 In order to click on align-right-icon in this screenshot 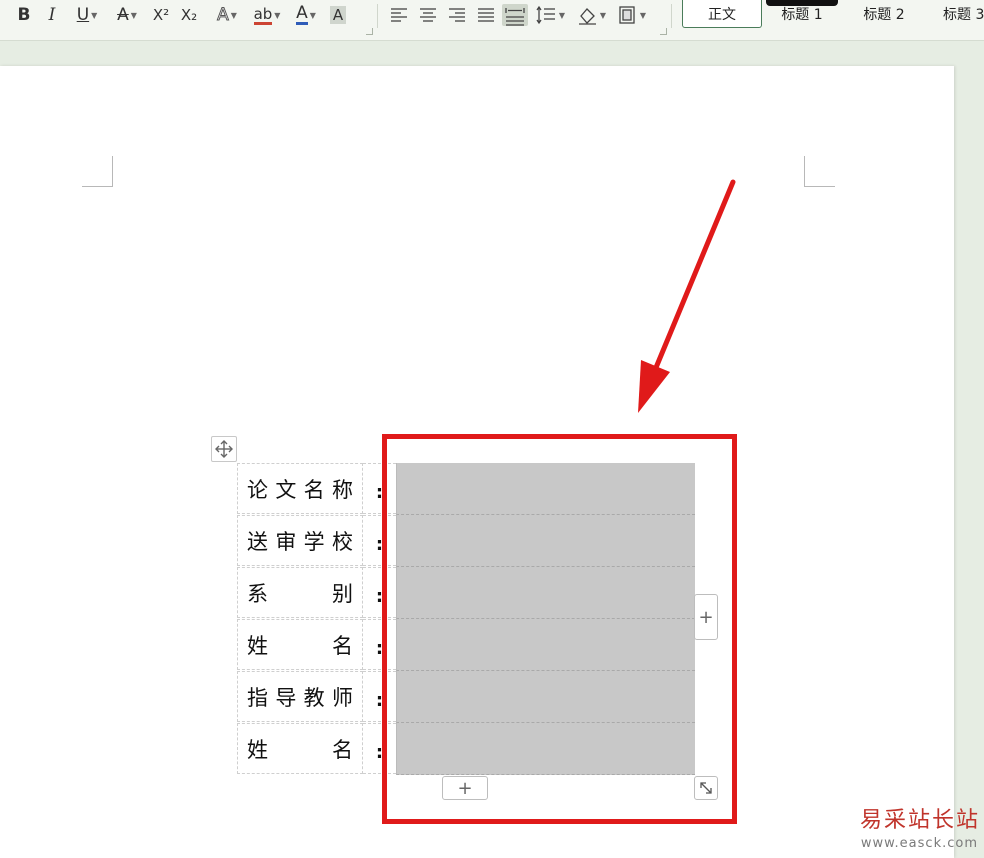, I will do `click(457, 15)`.